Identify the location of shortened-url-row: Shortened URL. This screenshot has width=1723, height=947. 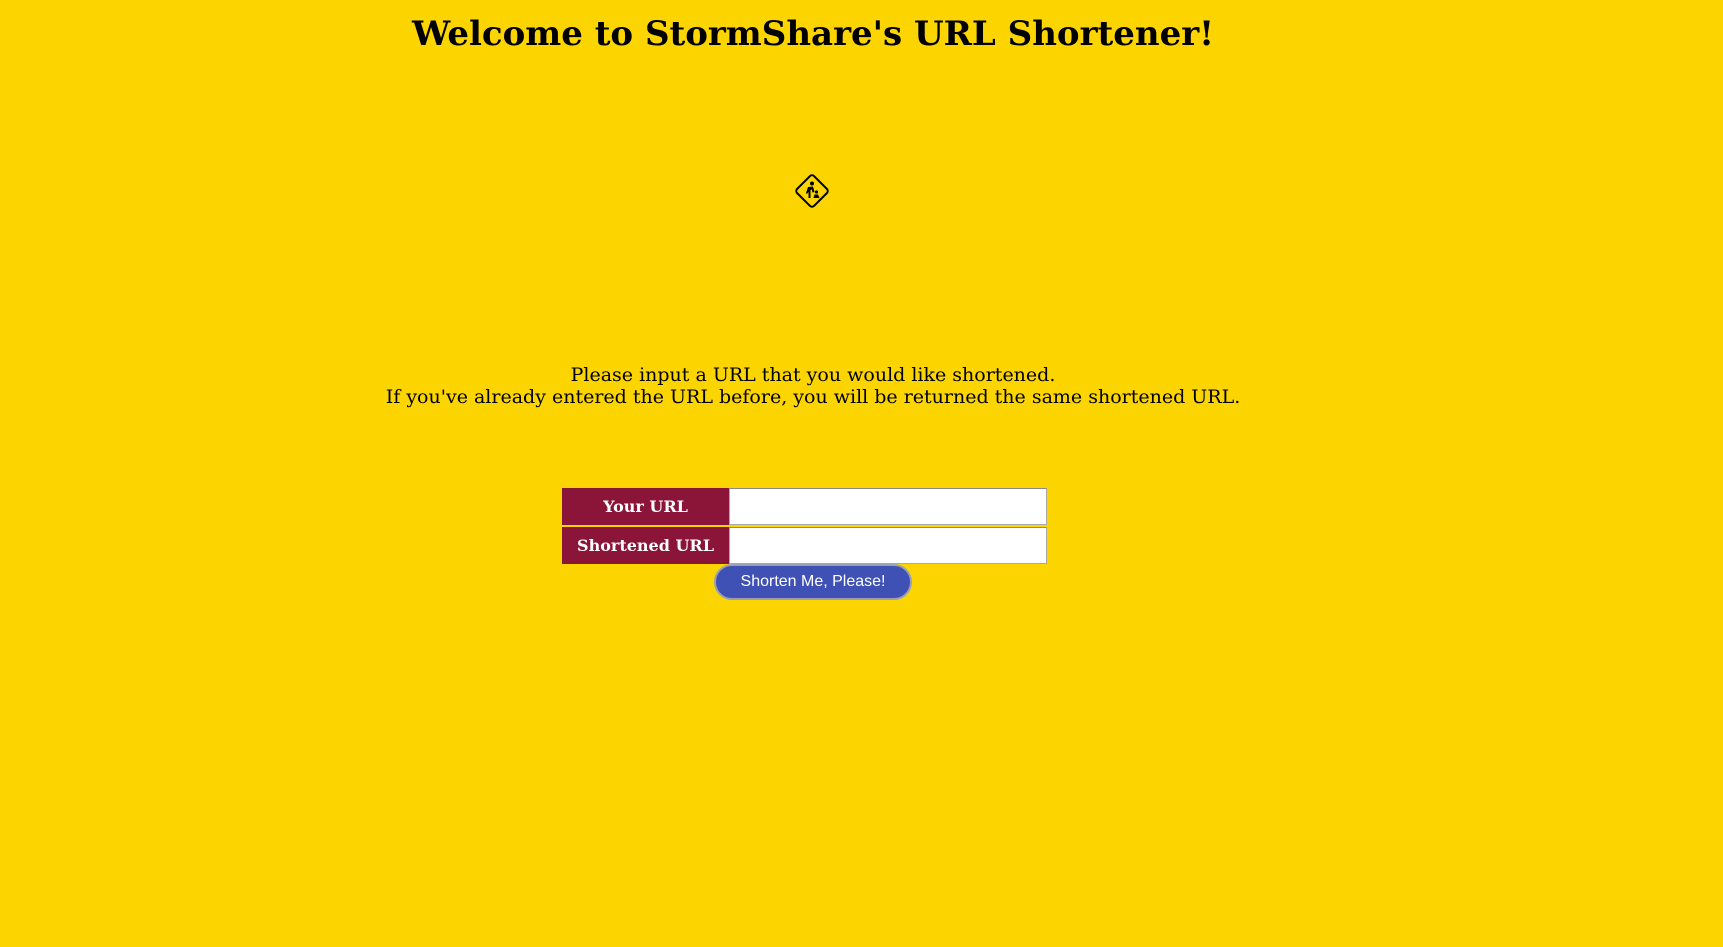
(804, 546).